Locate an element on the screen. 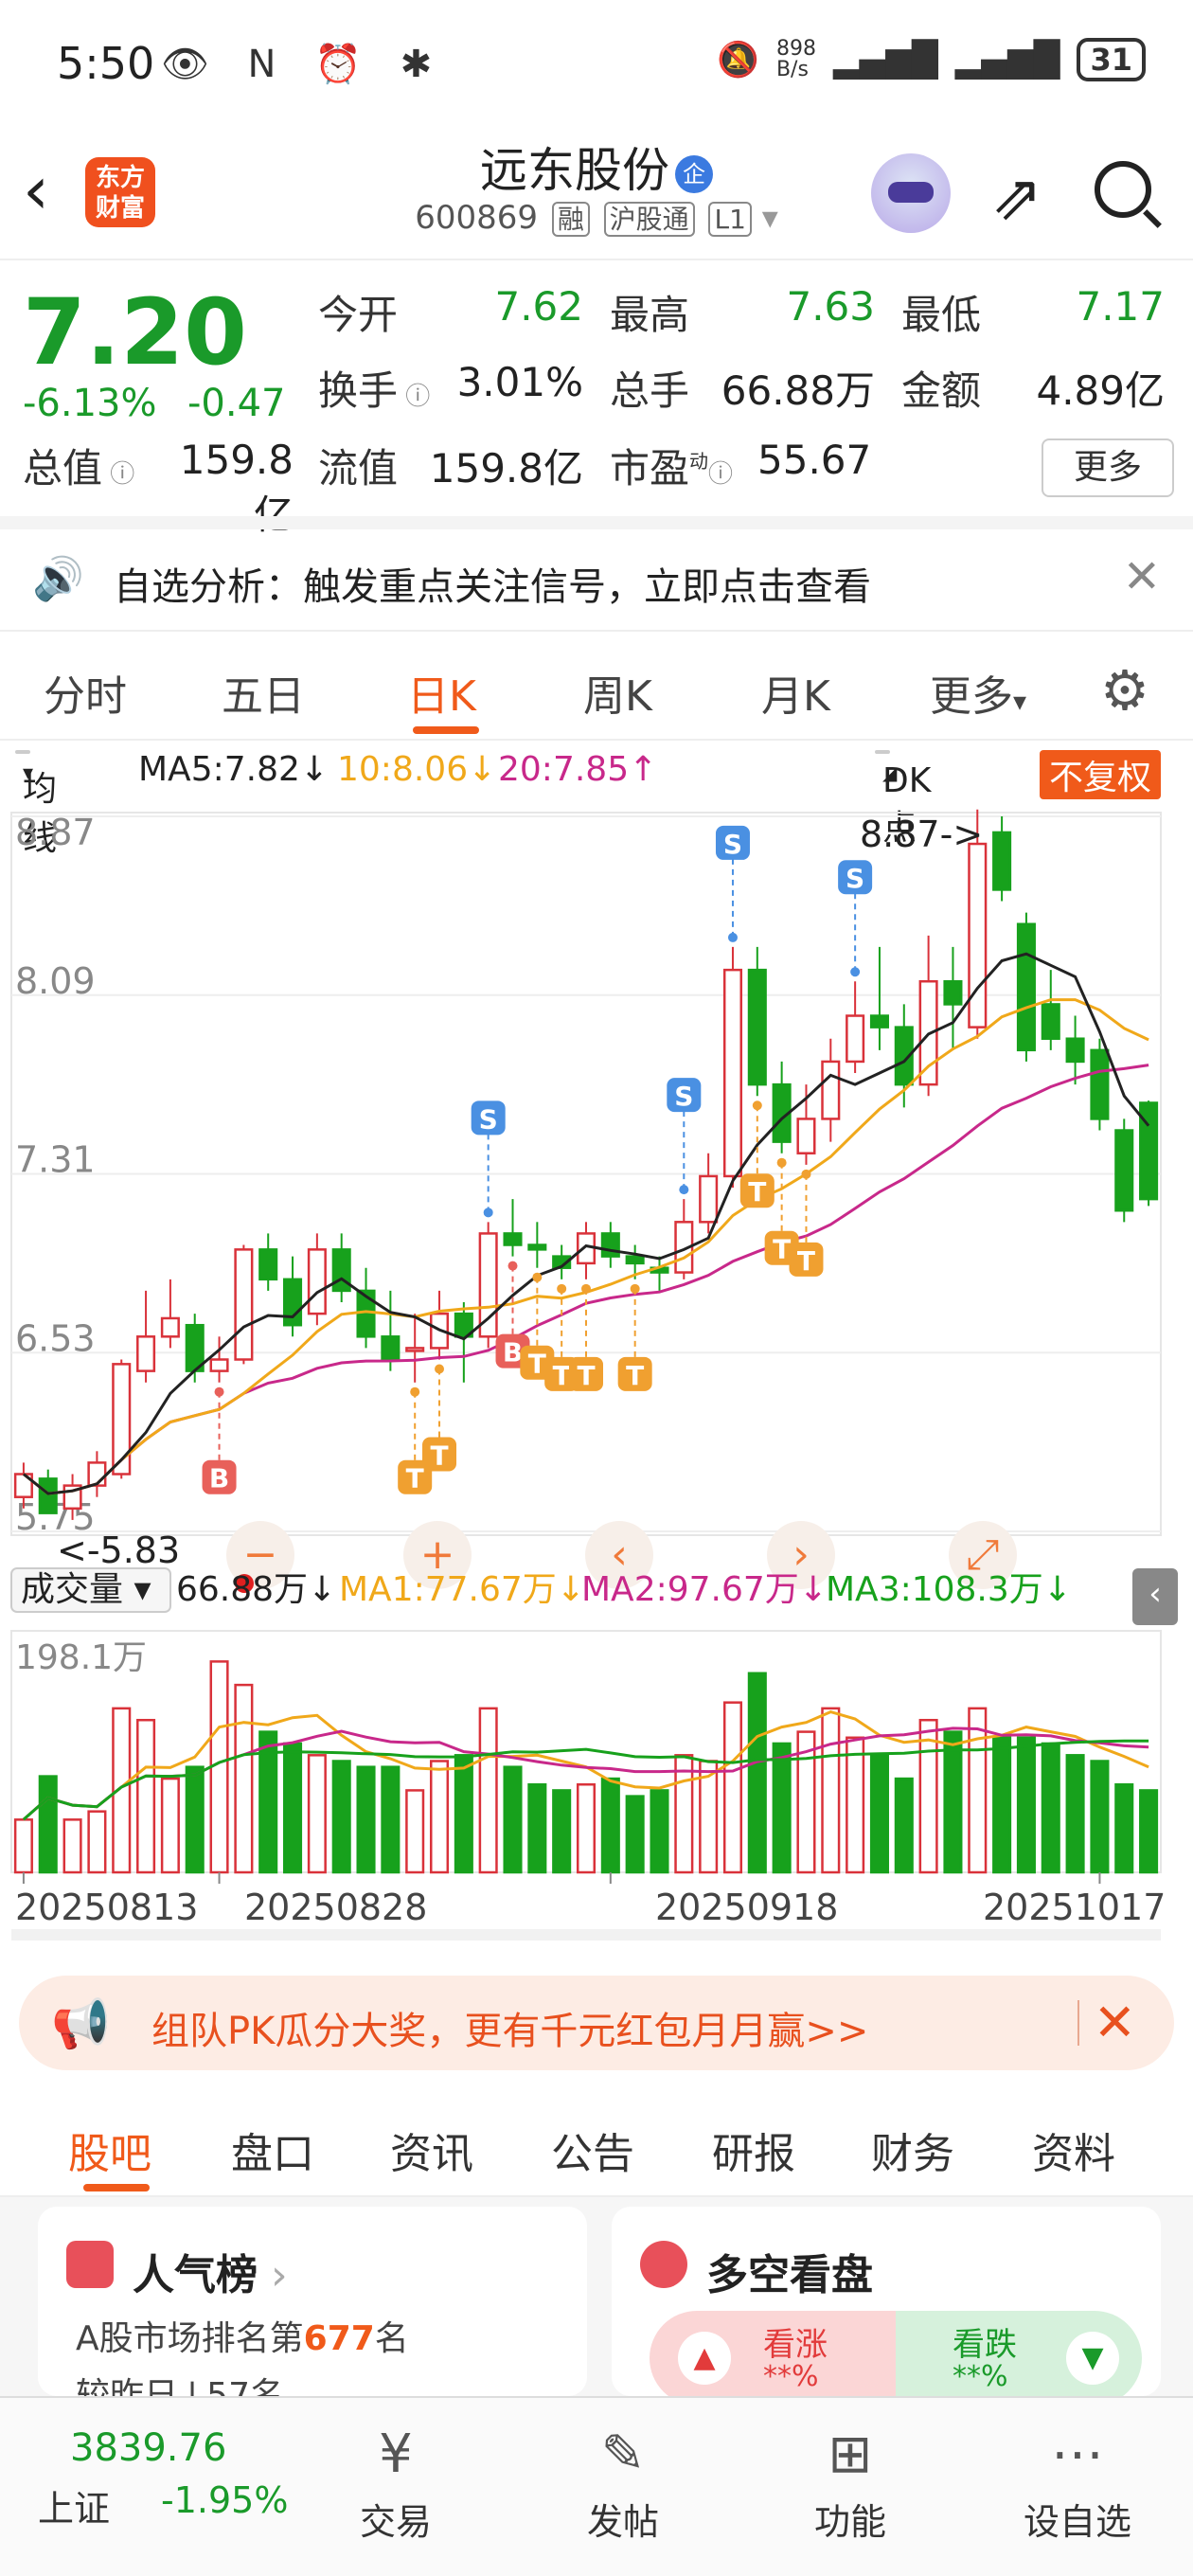 The width and height of the screenshot is (1193, 2576). notice-bar: 🔊 自选分析：触发重点关注信号，立即点击查看 ✕ is located at coordinates (596, 574).